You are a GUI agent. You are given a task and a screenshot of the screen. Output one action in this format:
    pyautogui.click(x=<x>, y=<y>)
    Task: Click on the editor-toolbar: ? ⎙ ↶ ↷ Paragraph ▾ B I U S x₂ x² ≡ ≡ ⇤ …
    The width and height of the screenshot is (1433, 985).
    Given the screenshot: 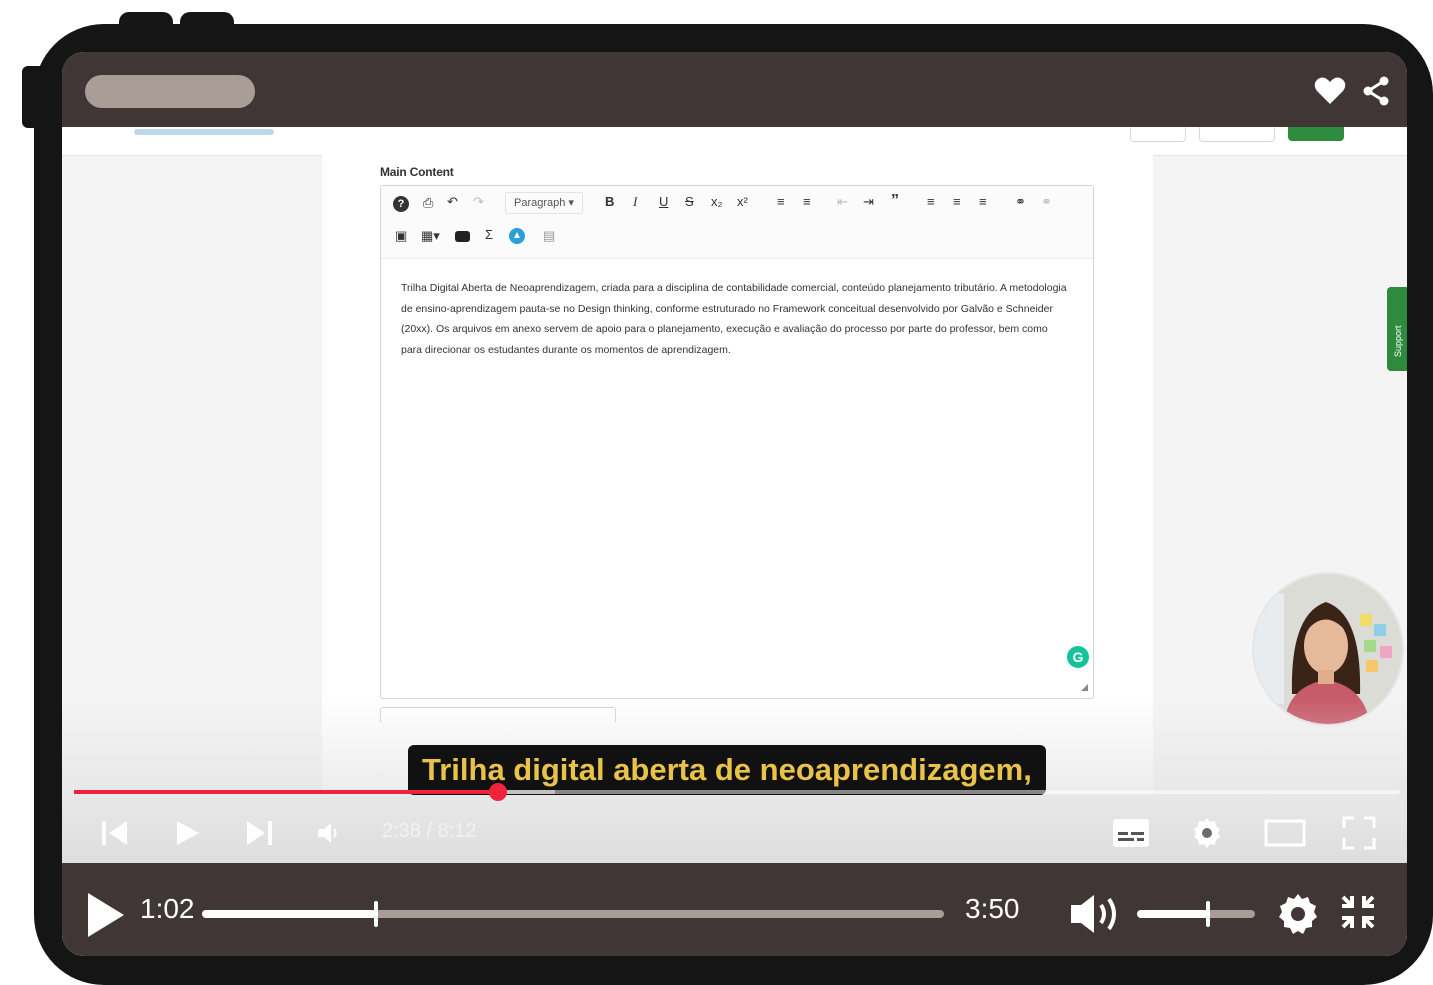 What is the action you would take?
    pyautogui.click(x=737, y=222)
    